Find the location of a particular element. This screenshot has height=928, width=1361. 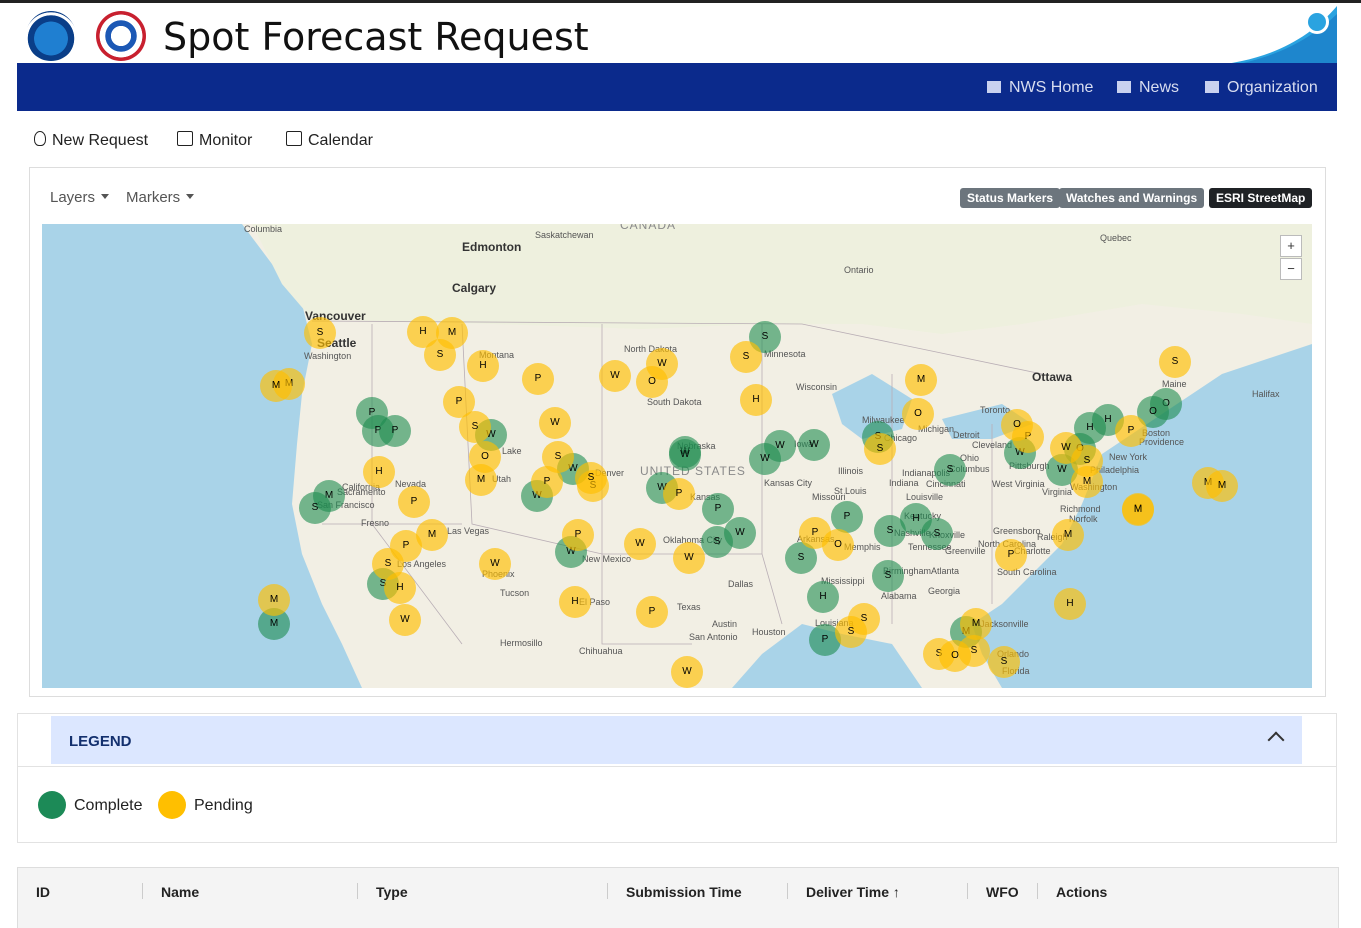

legend-divider is located at coordinates (677, 766).